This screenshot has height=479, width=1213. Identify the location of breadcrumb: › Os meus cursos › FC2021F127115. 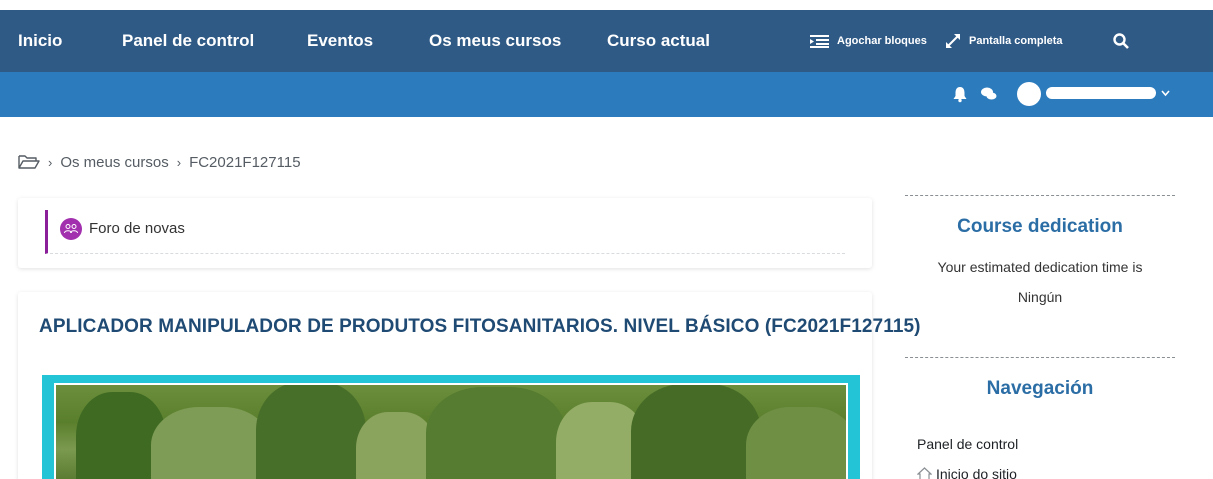
(159, 162).